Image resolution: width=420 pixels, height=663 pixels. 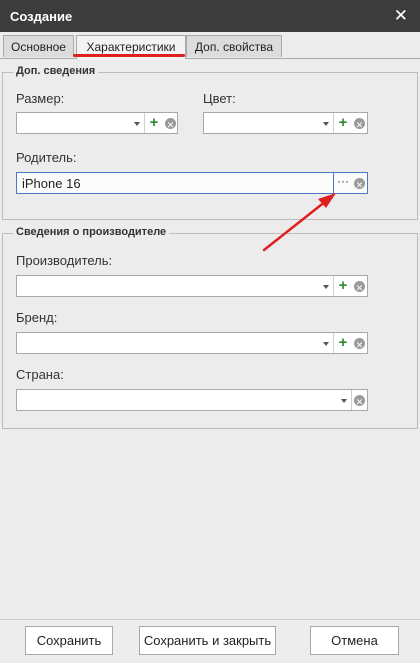 I want to click on annotation-arrow, so click(x=299, y=222).